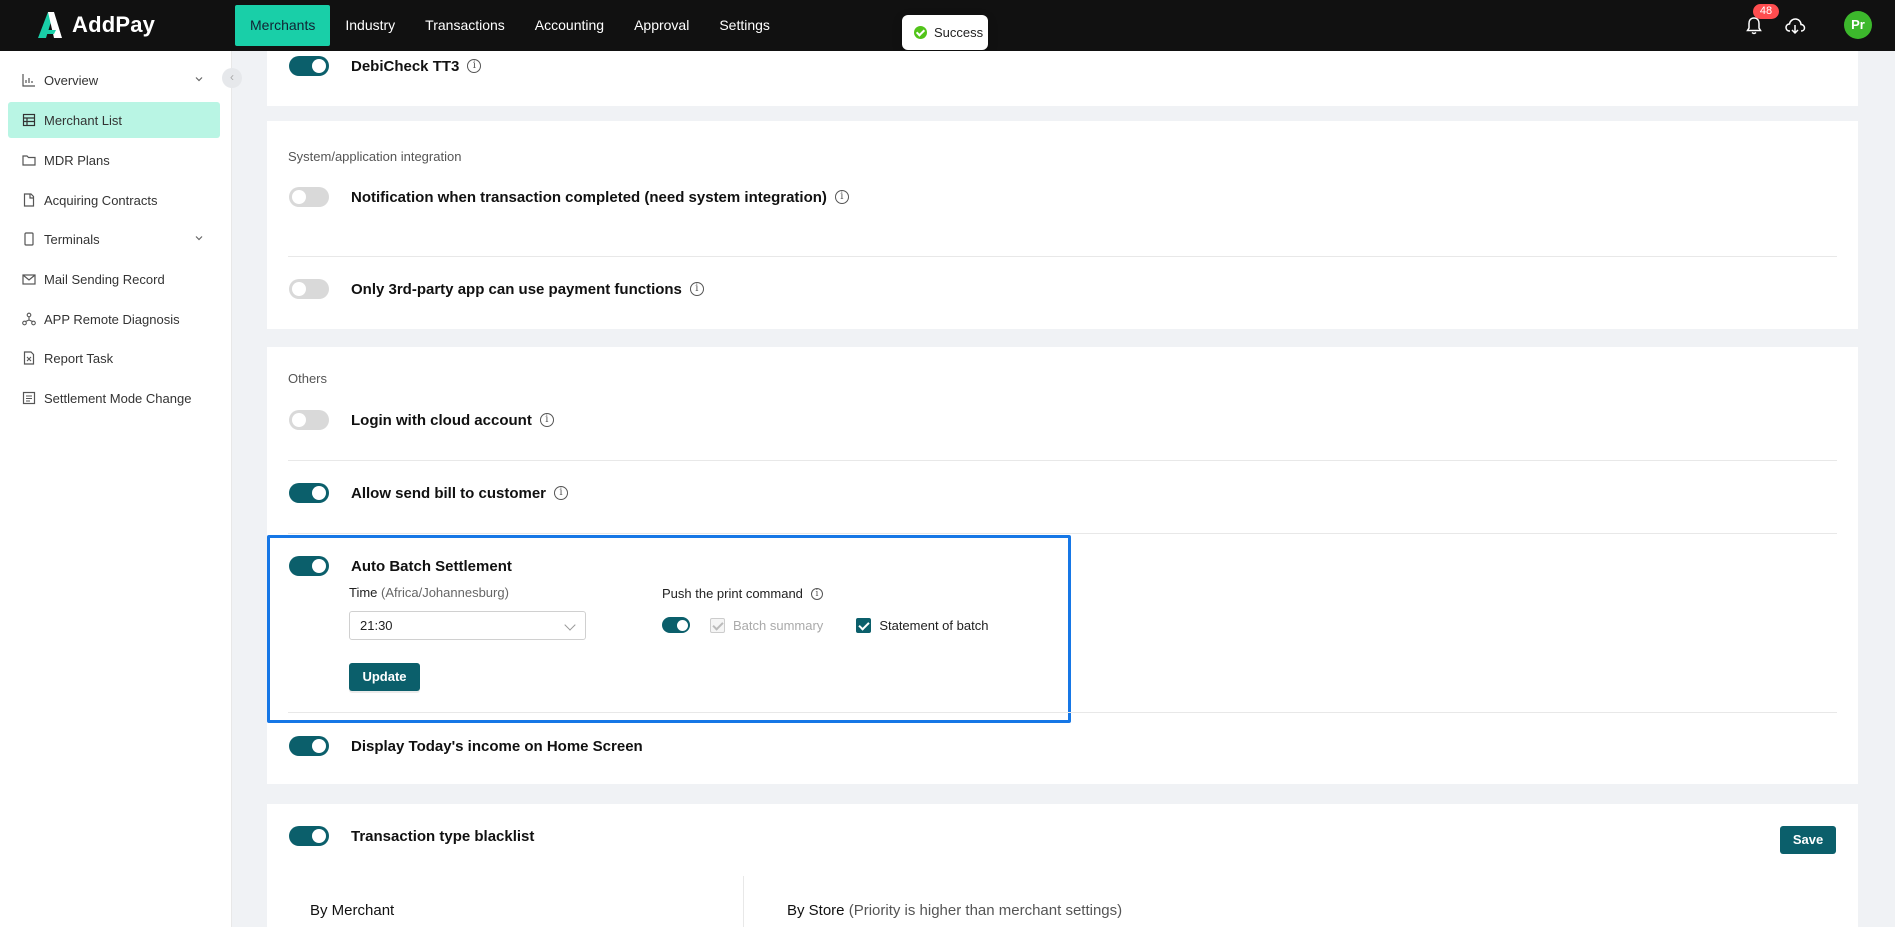  I want to click on folder-icon, so click(29, 160).